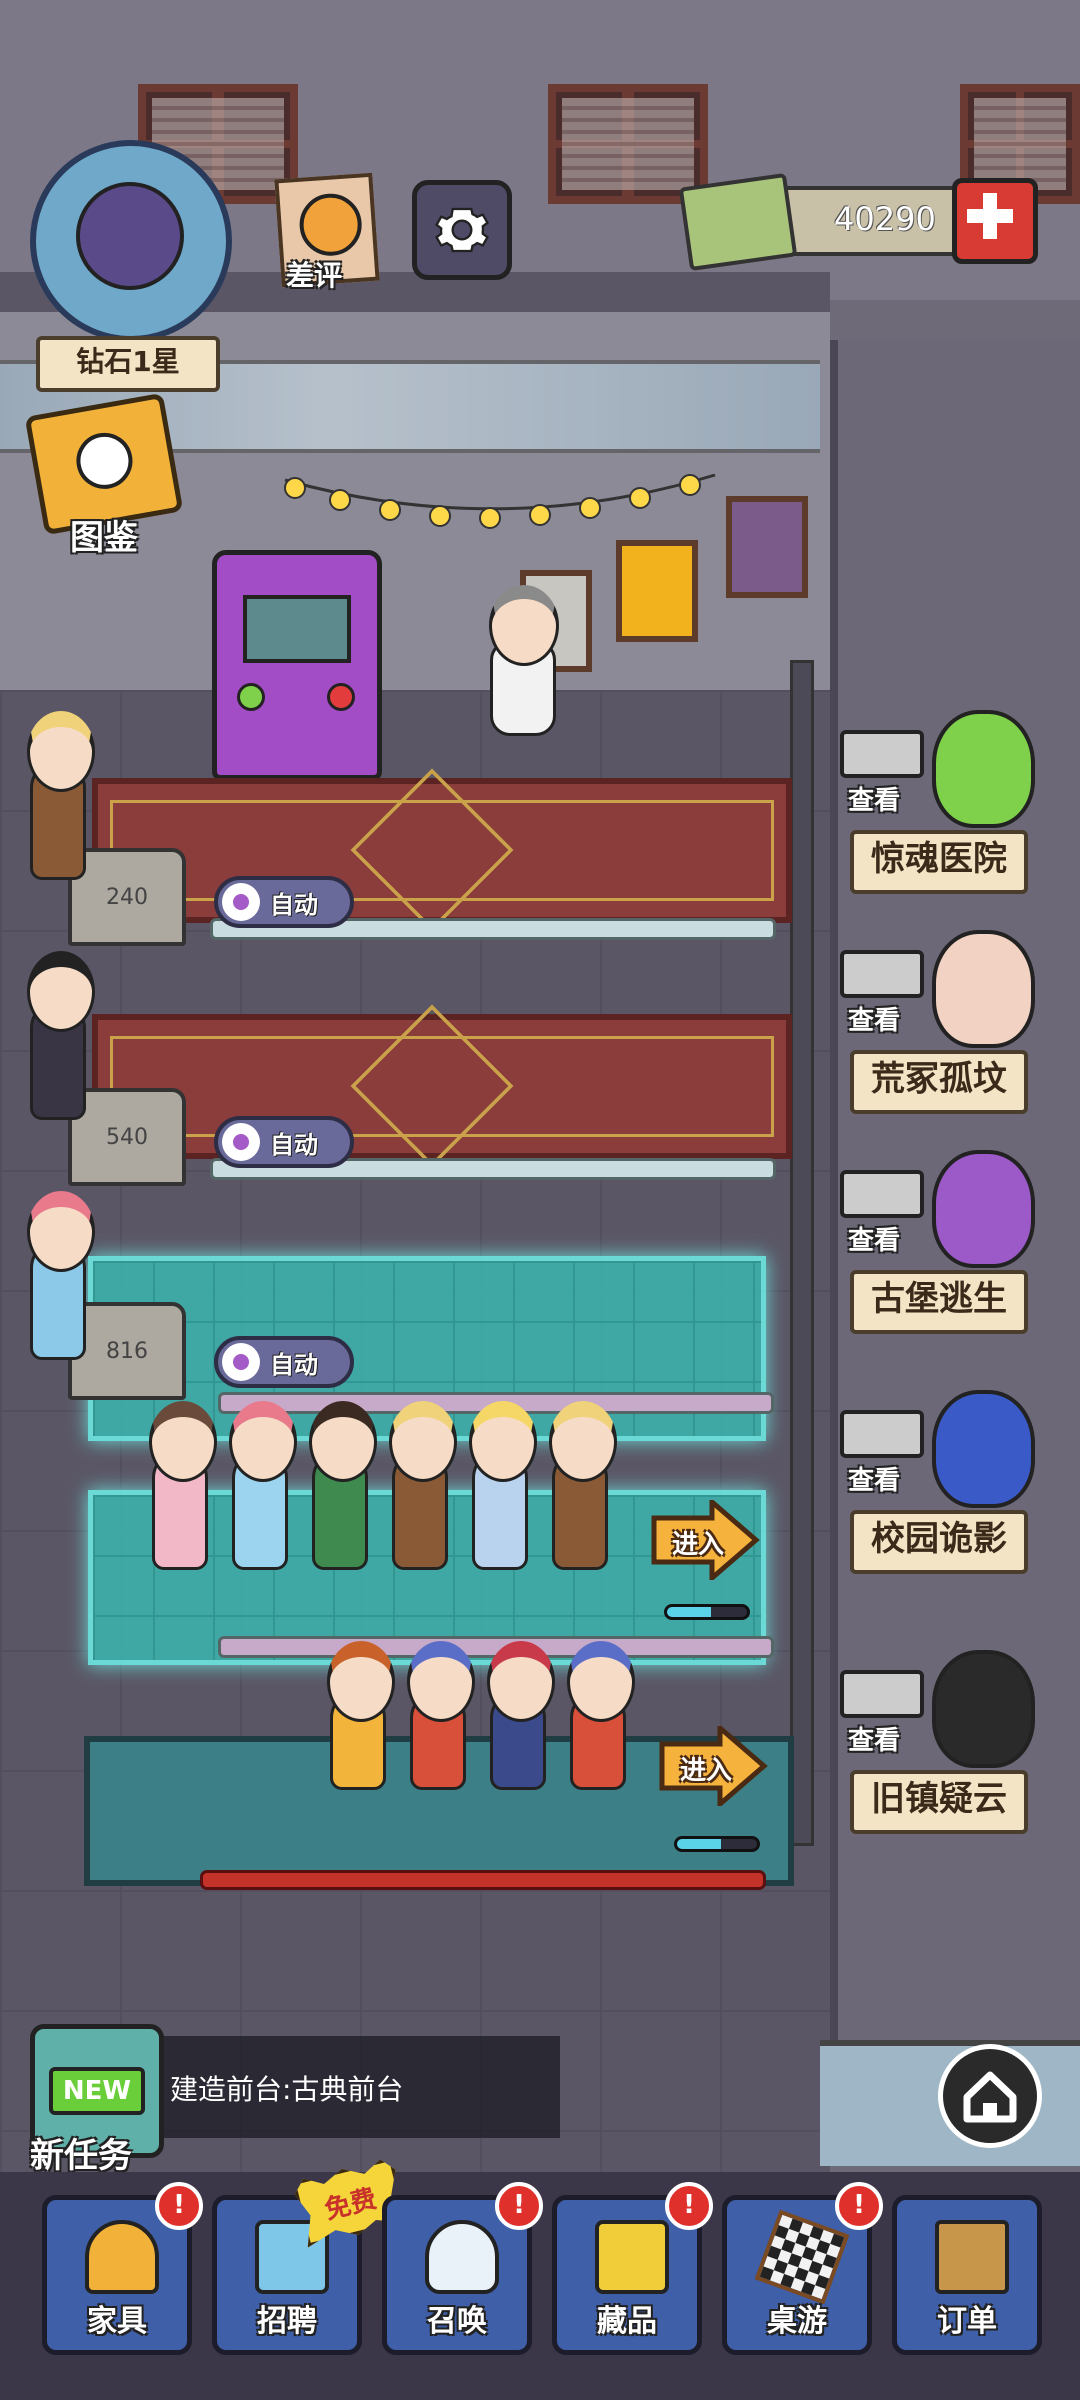 The height and width of the screenshot is (2400, 1080). I want to click on room-entry-castle: 查看 古堡逃生, so click(937, 1250).